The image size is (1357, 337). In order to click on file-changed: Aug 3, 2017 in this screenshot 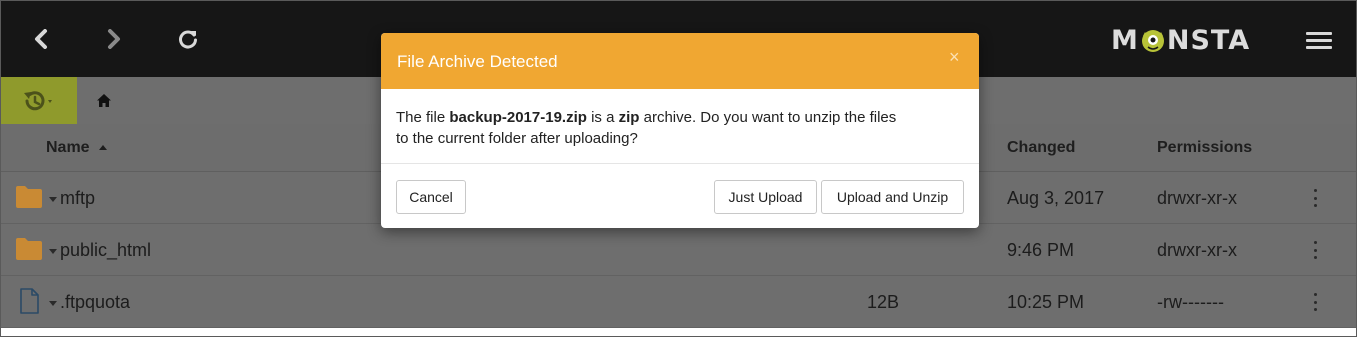, I will do `click(1056, 198)`.